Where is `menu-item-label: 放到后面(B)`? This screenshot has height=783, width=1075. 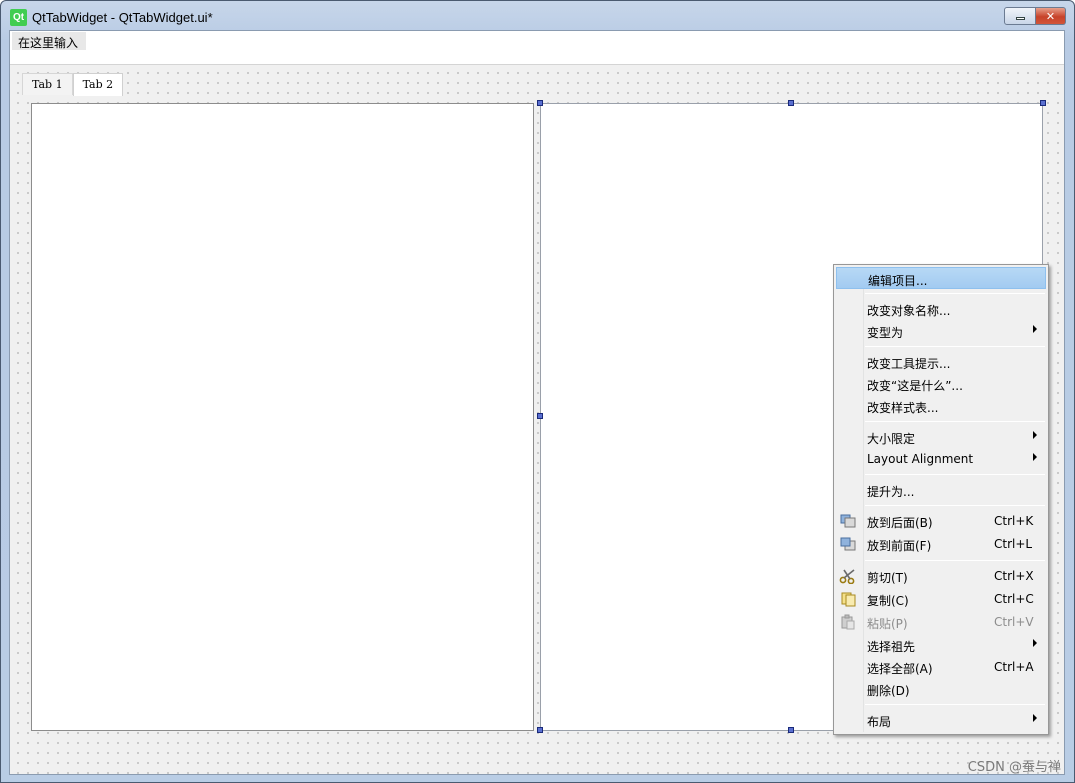 menu-item-label: 放到后面(B) is located at coordinates (900, 523).